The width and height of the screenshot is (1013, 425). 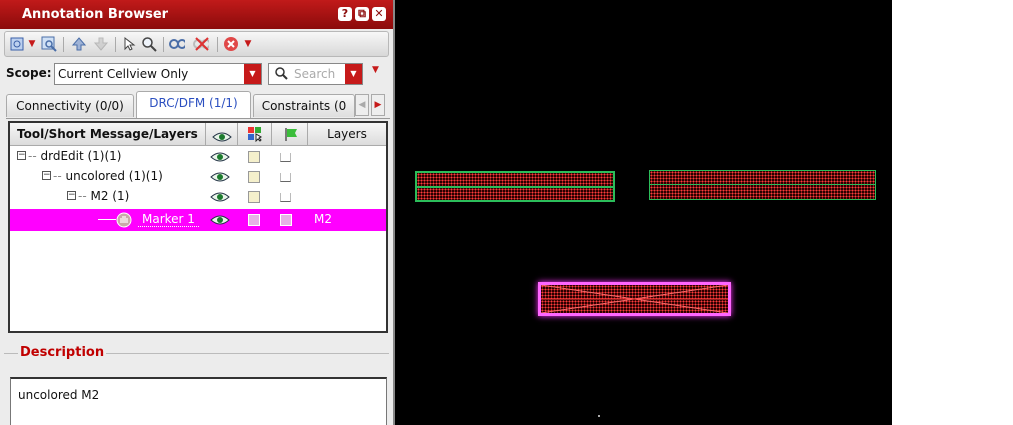 I want to click on up-level-icon, so click(x=79, y=44).